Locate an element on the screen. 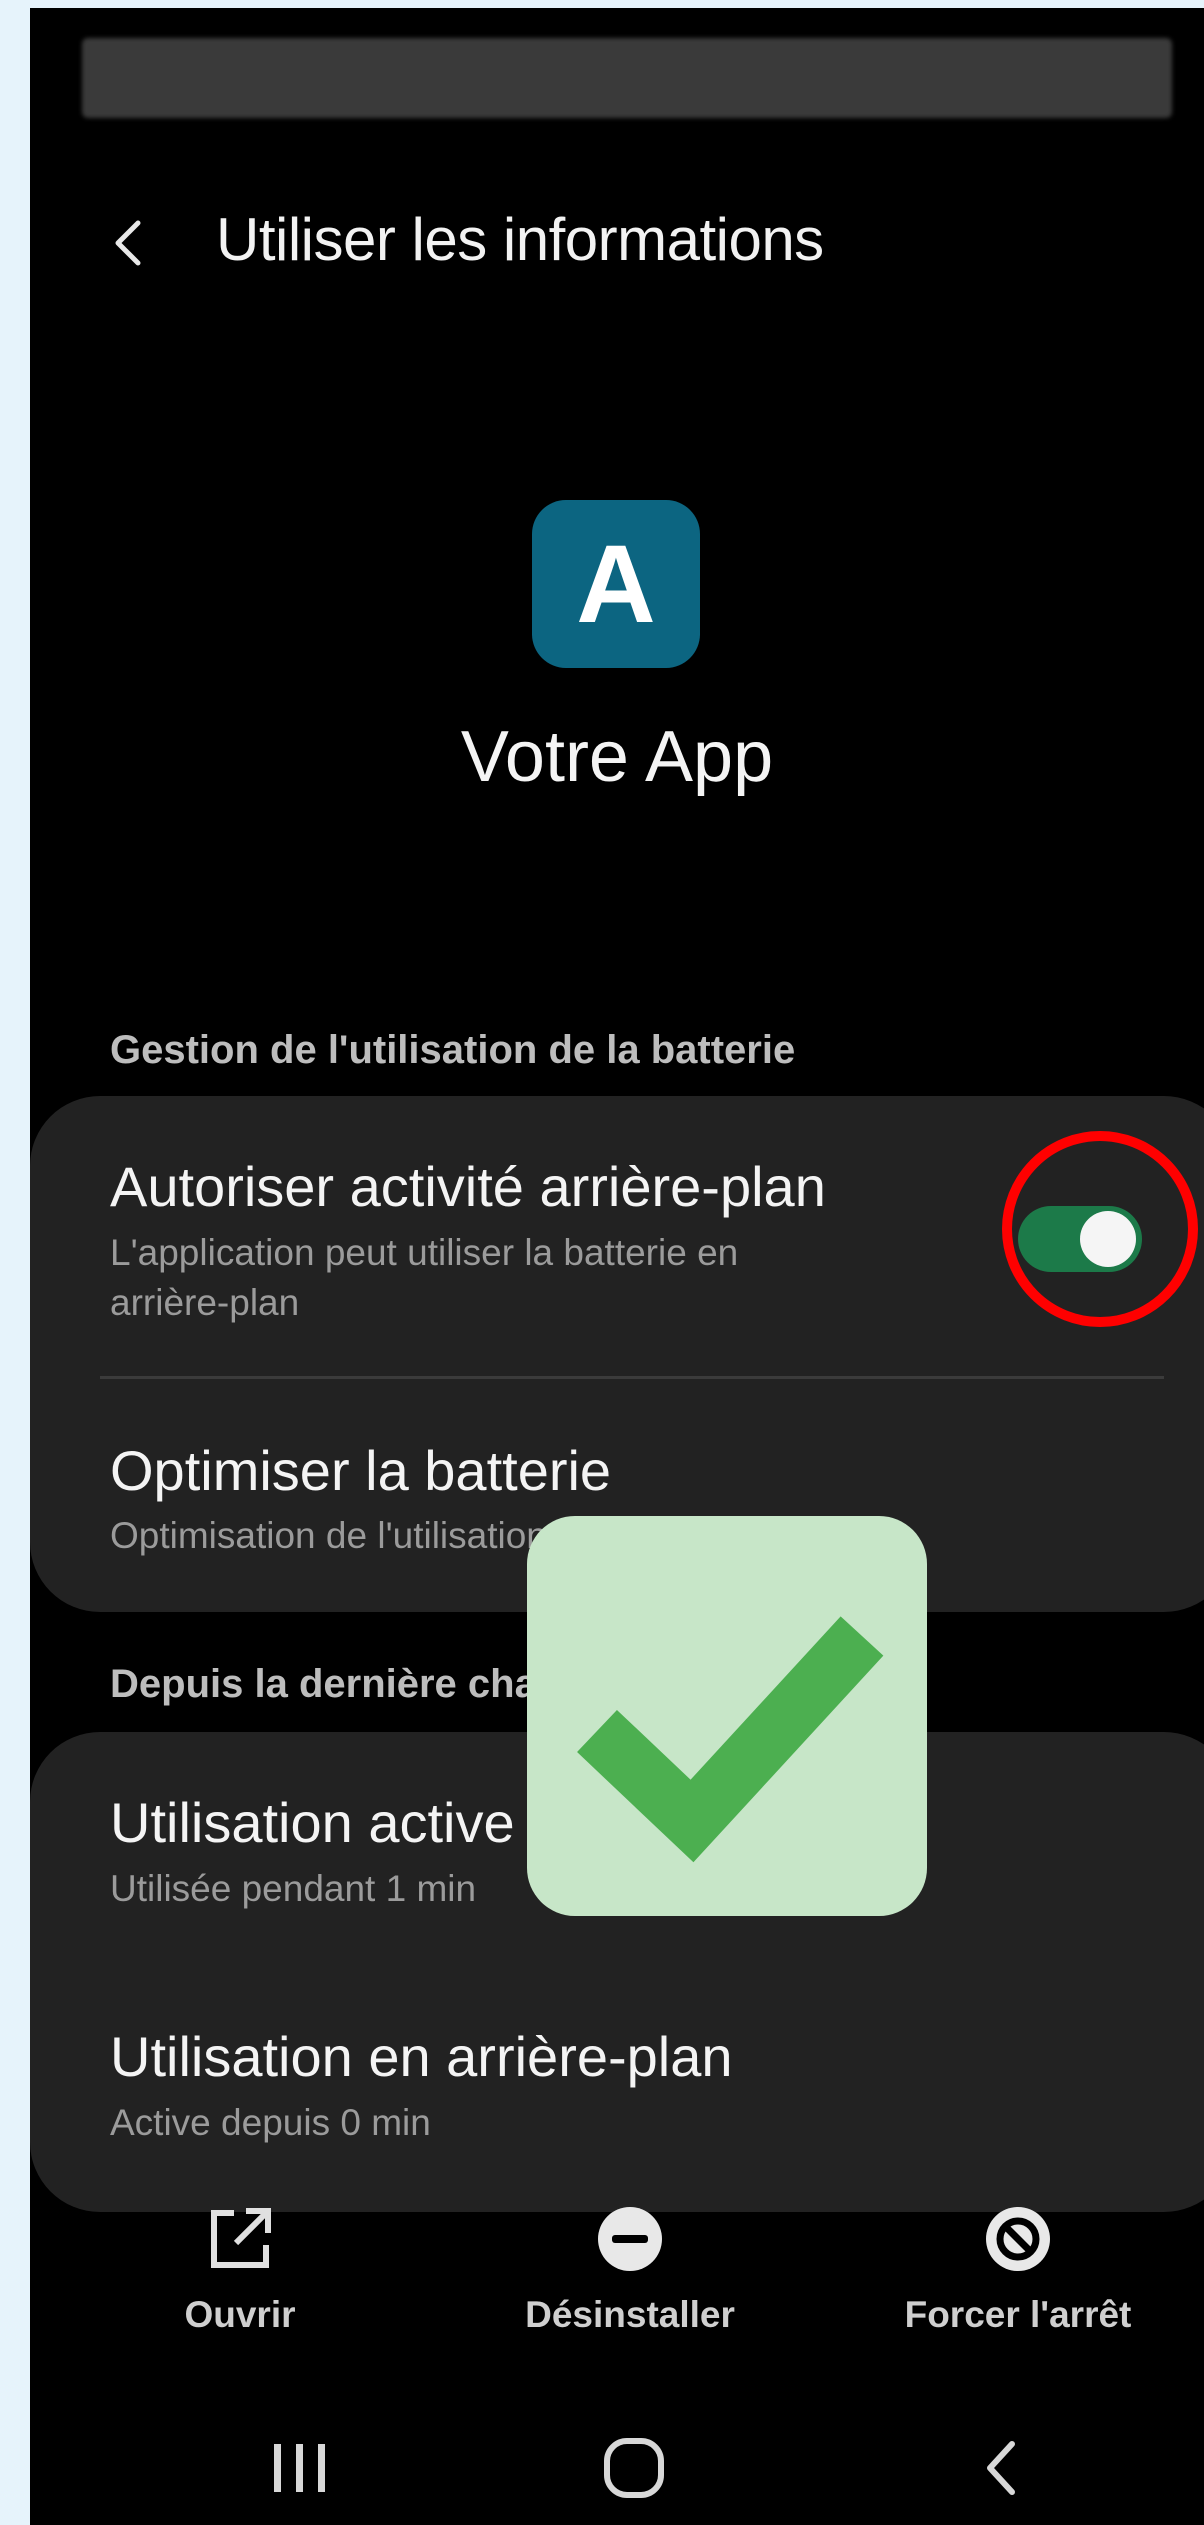 This screenshot has height=2525, width=1204. background-activity-title: Autoriser activité arrière-plan is located at coordinates (468, 1186).